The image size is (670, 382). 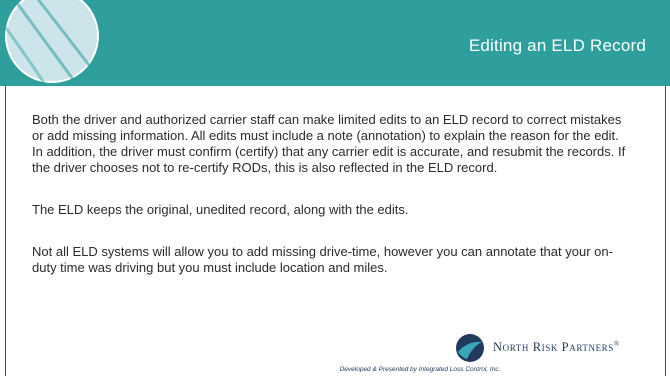 I want to click on north-risk-circle-icon, so click(x=470, y=348).